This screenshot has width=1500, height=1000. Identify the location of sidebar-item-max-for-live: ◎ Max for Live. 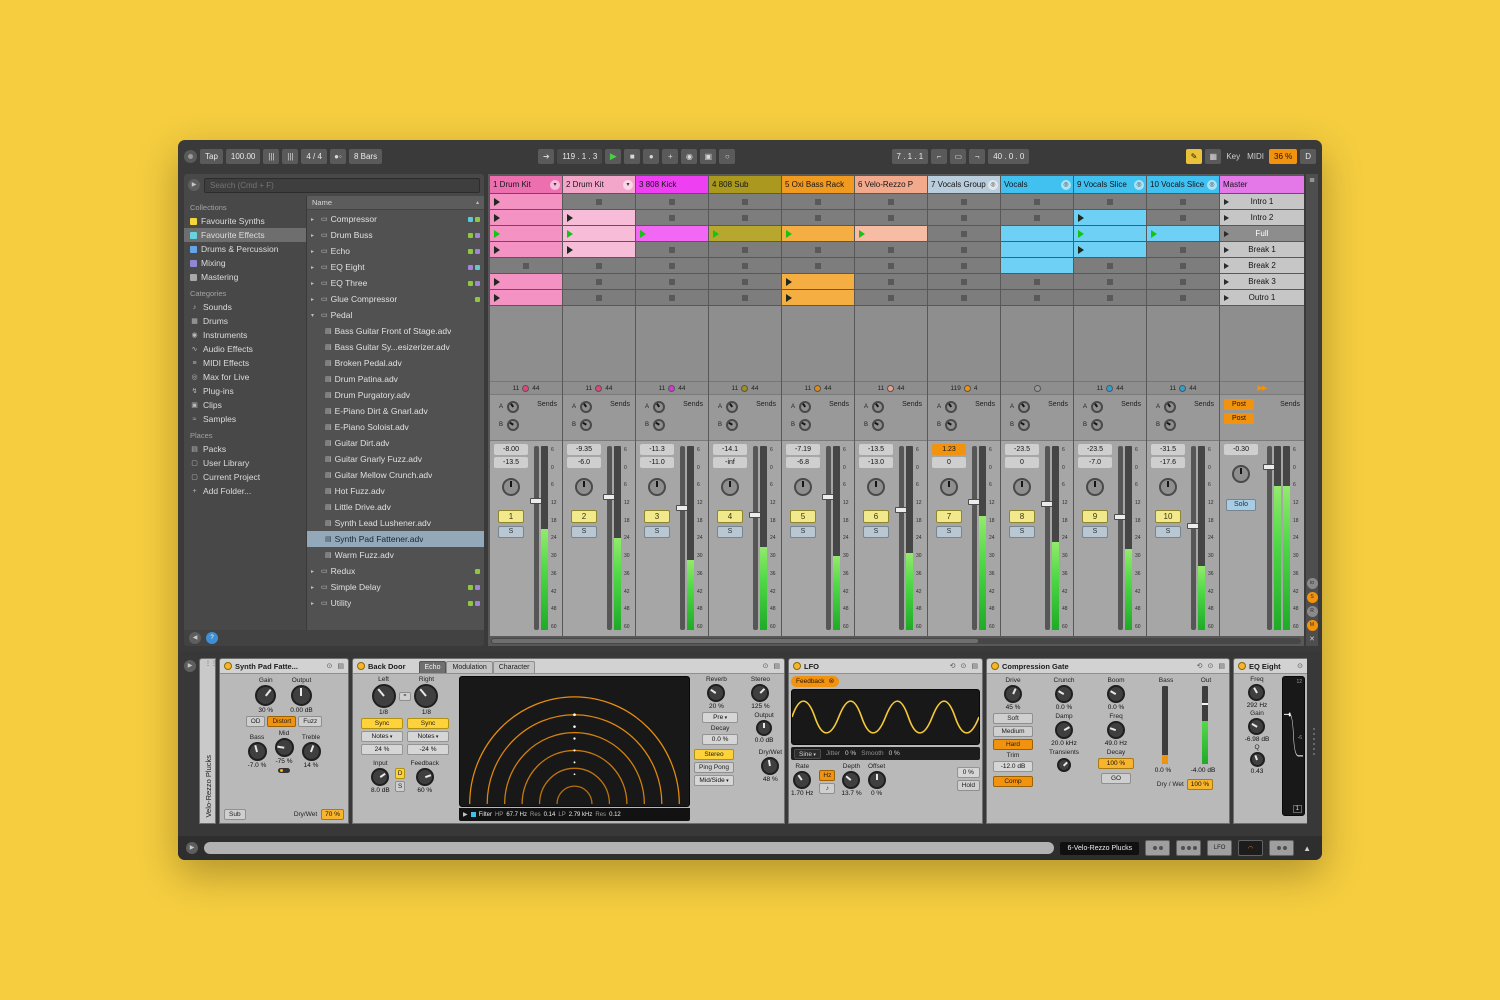
(245, 377).